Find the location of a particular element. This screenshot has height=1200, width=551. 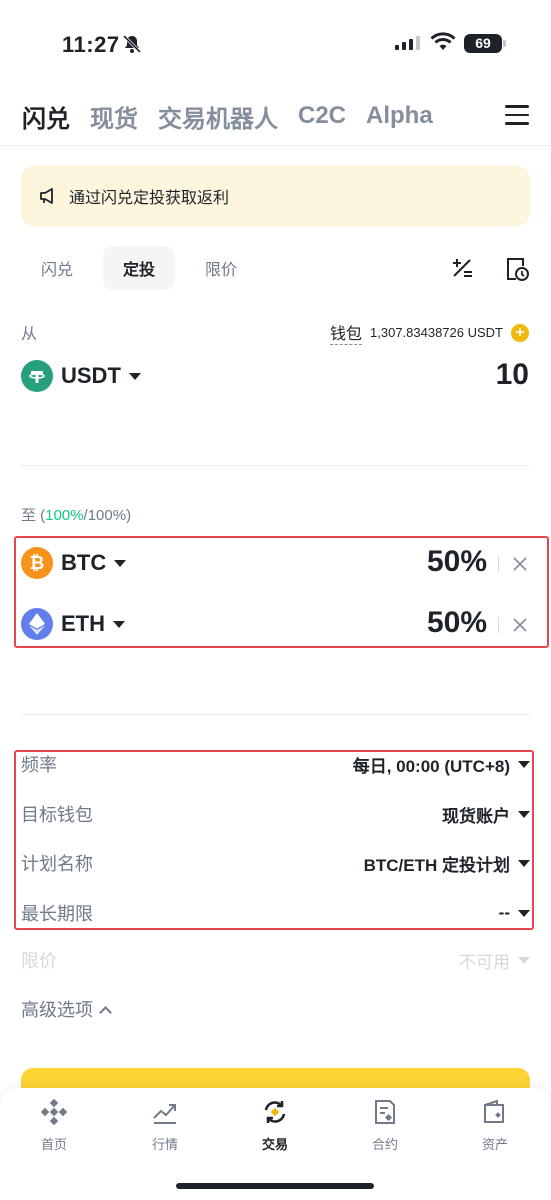

frequency-value: 每日, 00:00 (UTC+8) is located at coordinates (441, 764).